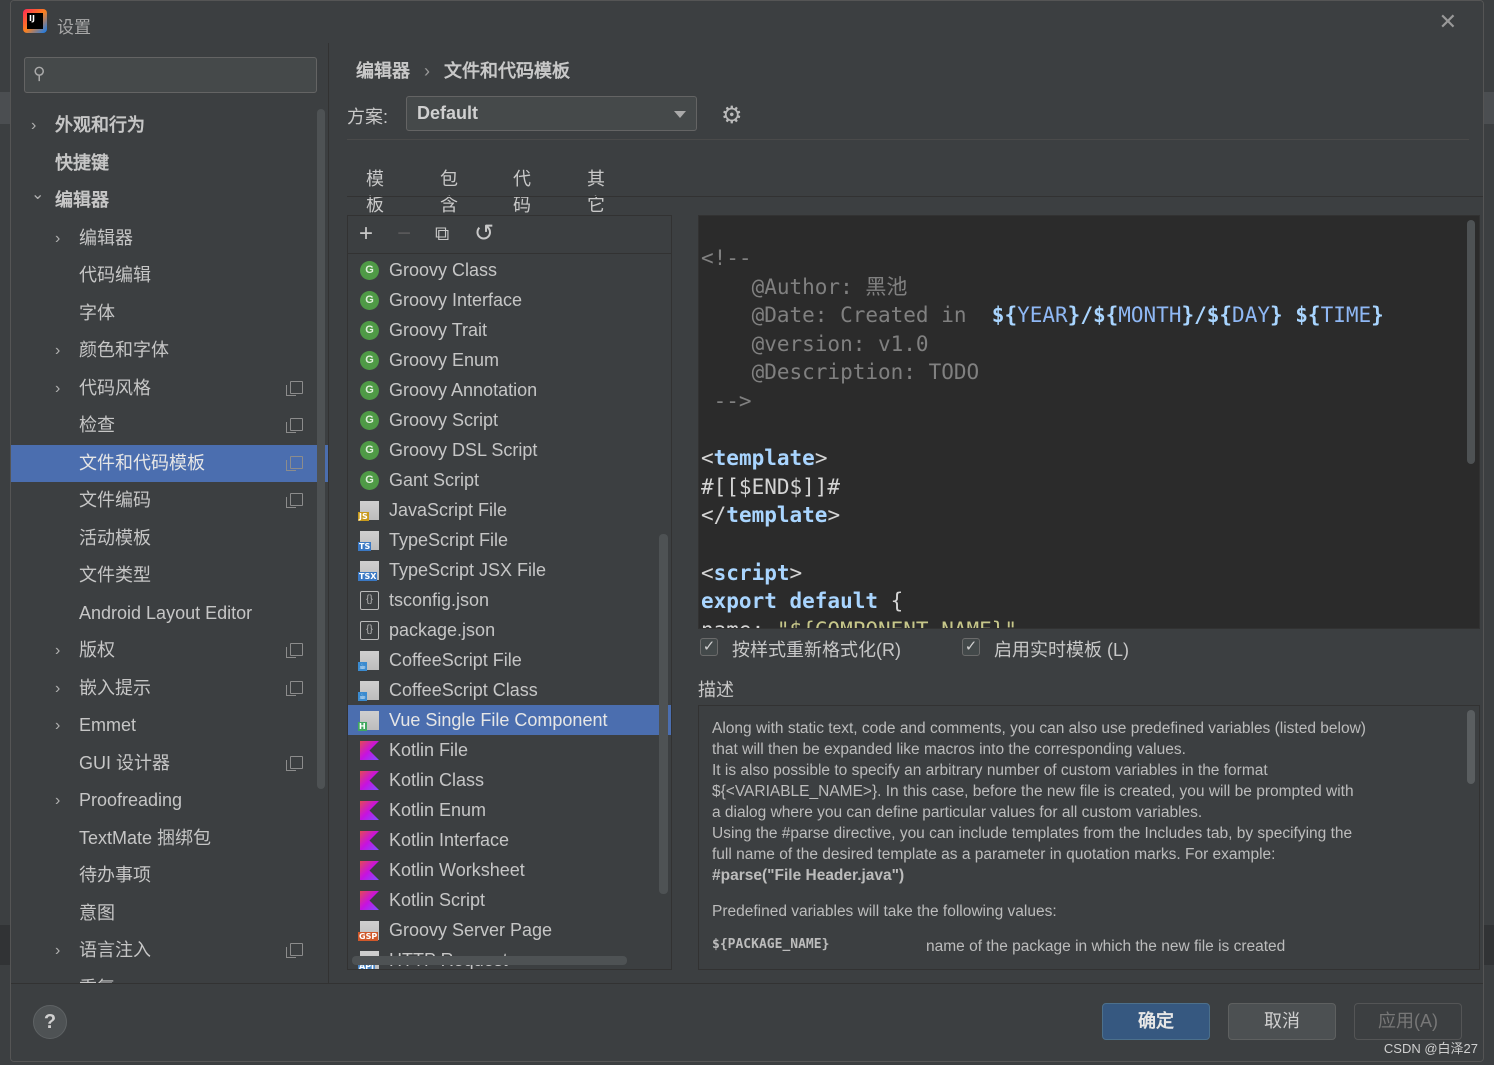 The height and width of the screenshot is (1065, 1494). What do you see at coordinates (169, 876) in the screenshot?
I see `sidebar-item: 待办事项` at bounding box center [169, 876].